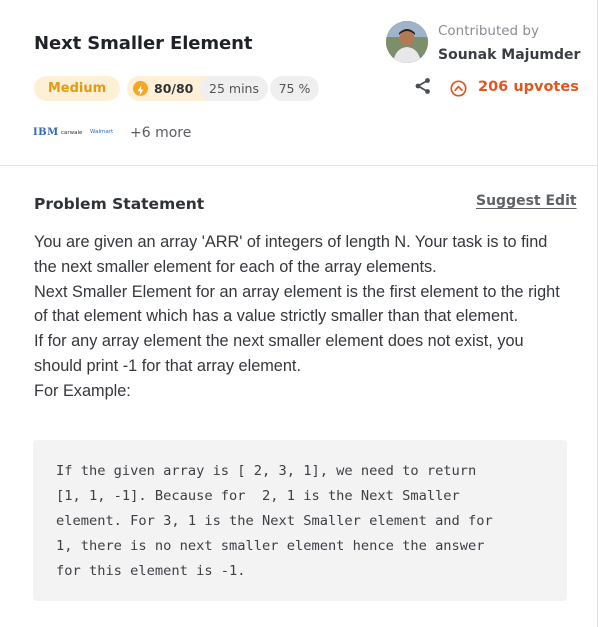  I want to click on description-paragraph: For Example:, so click(82, 390).